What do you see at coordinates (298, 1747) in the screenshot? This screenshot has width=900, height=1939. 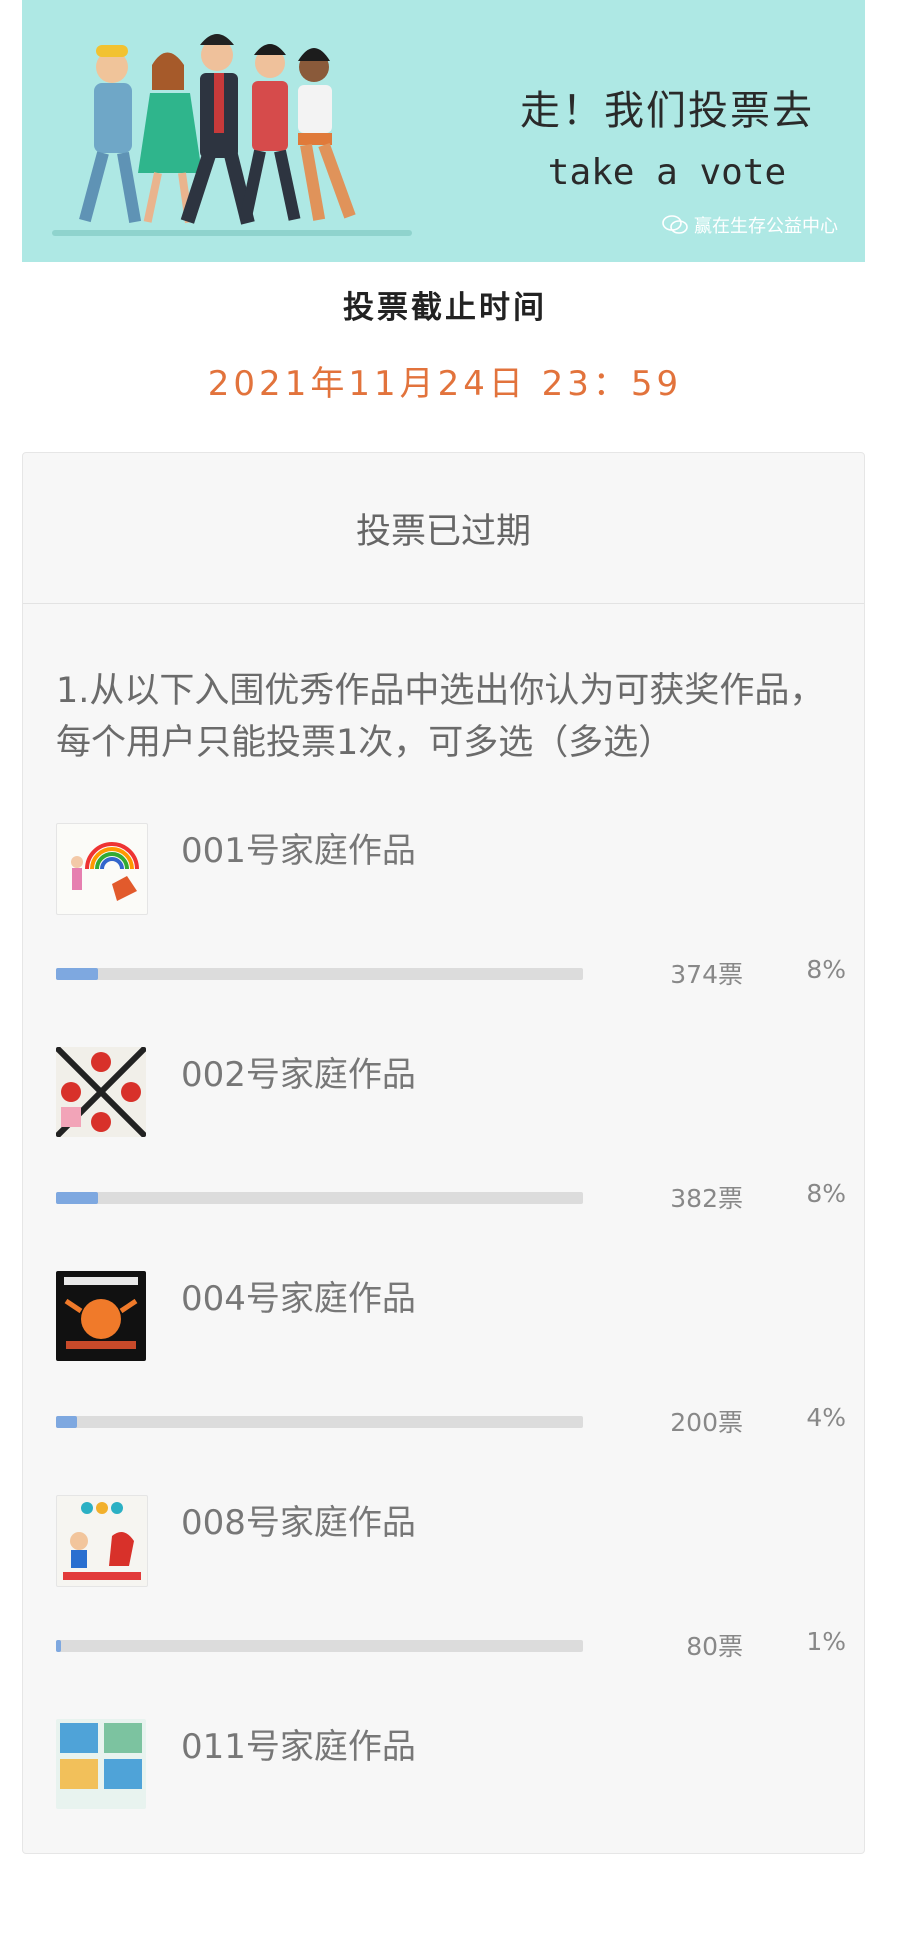 I see `option-name: 011号家庭作品` at bounding box center [298, 1747].